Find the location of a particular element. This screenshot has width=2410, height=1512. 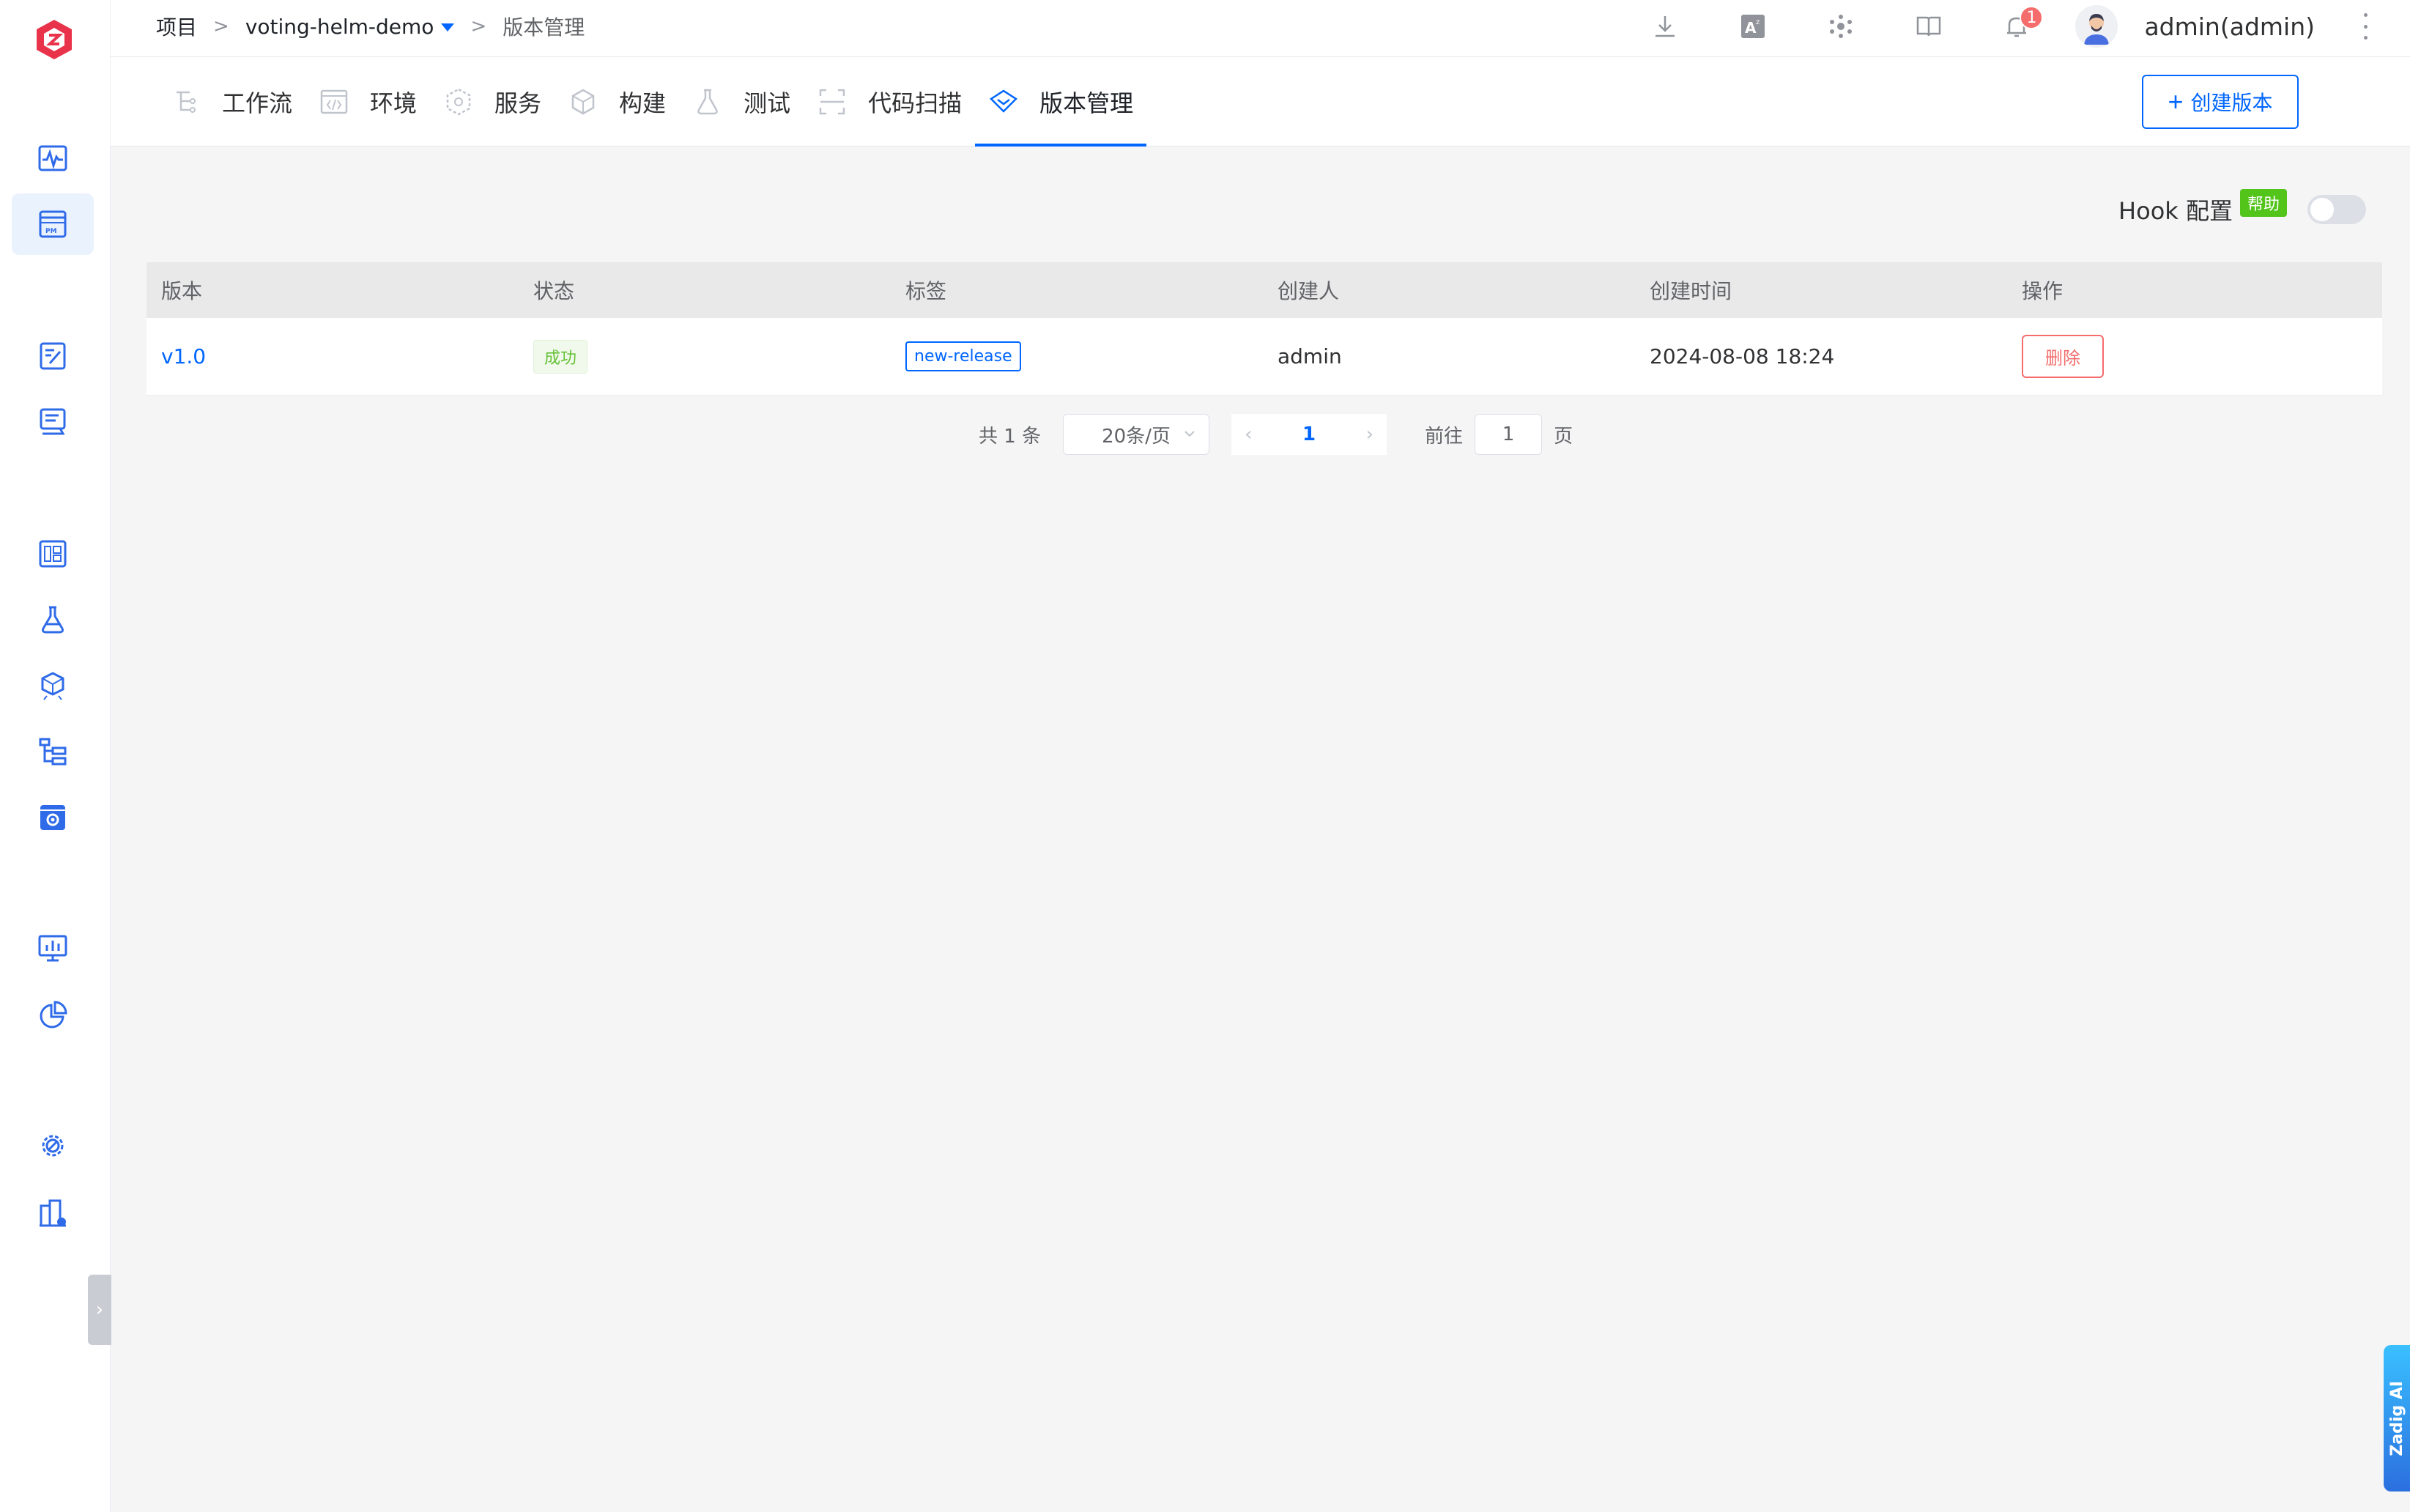

zadig-logo is located at coordinates (54, 40).